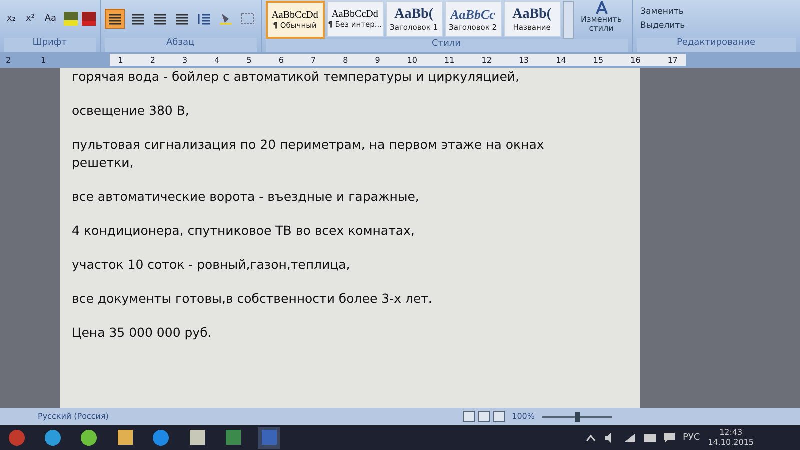  I want to click on clock-date: 14.10.2015, so click(731, 443).